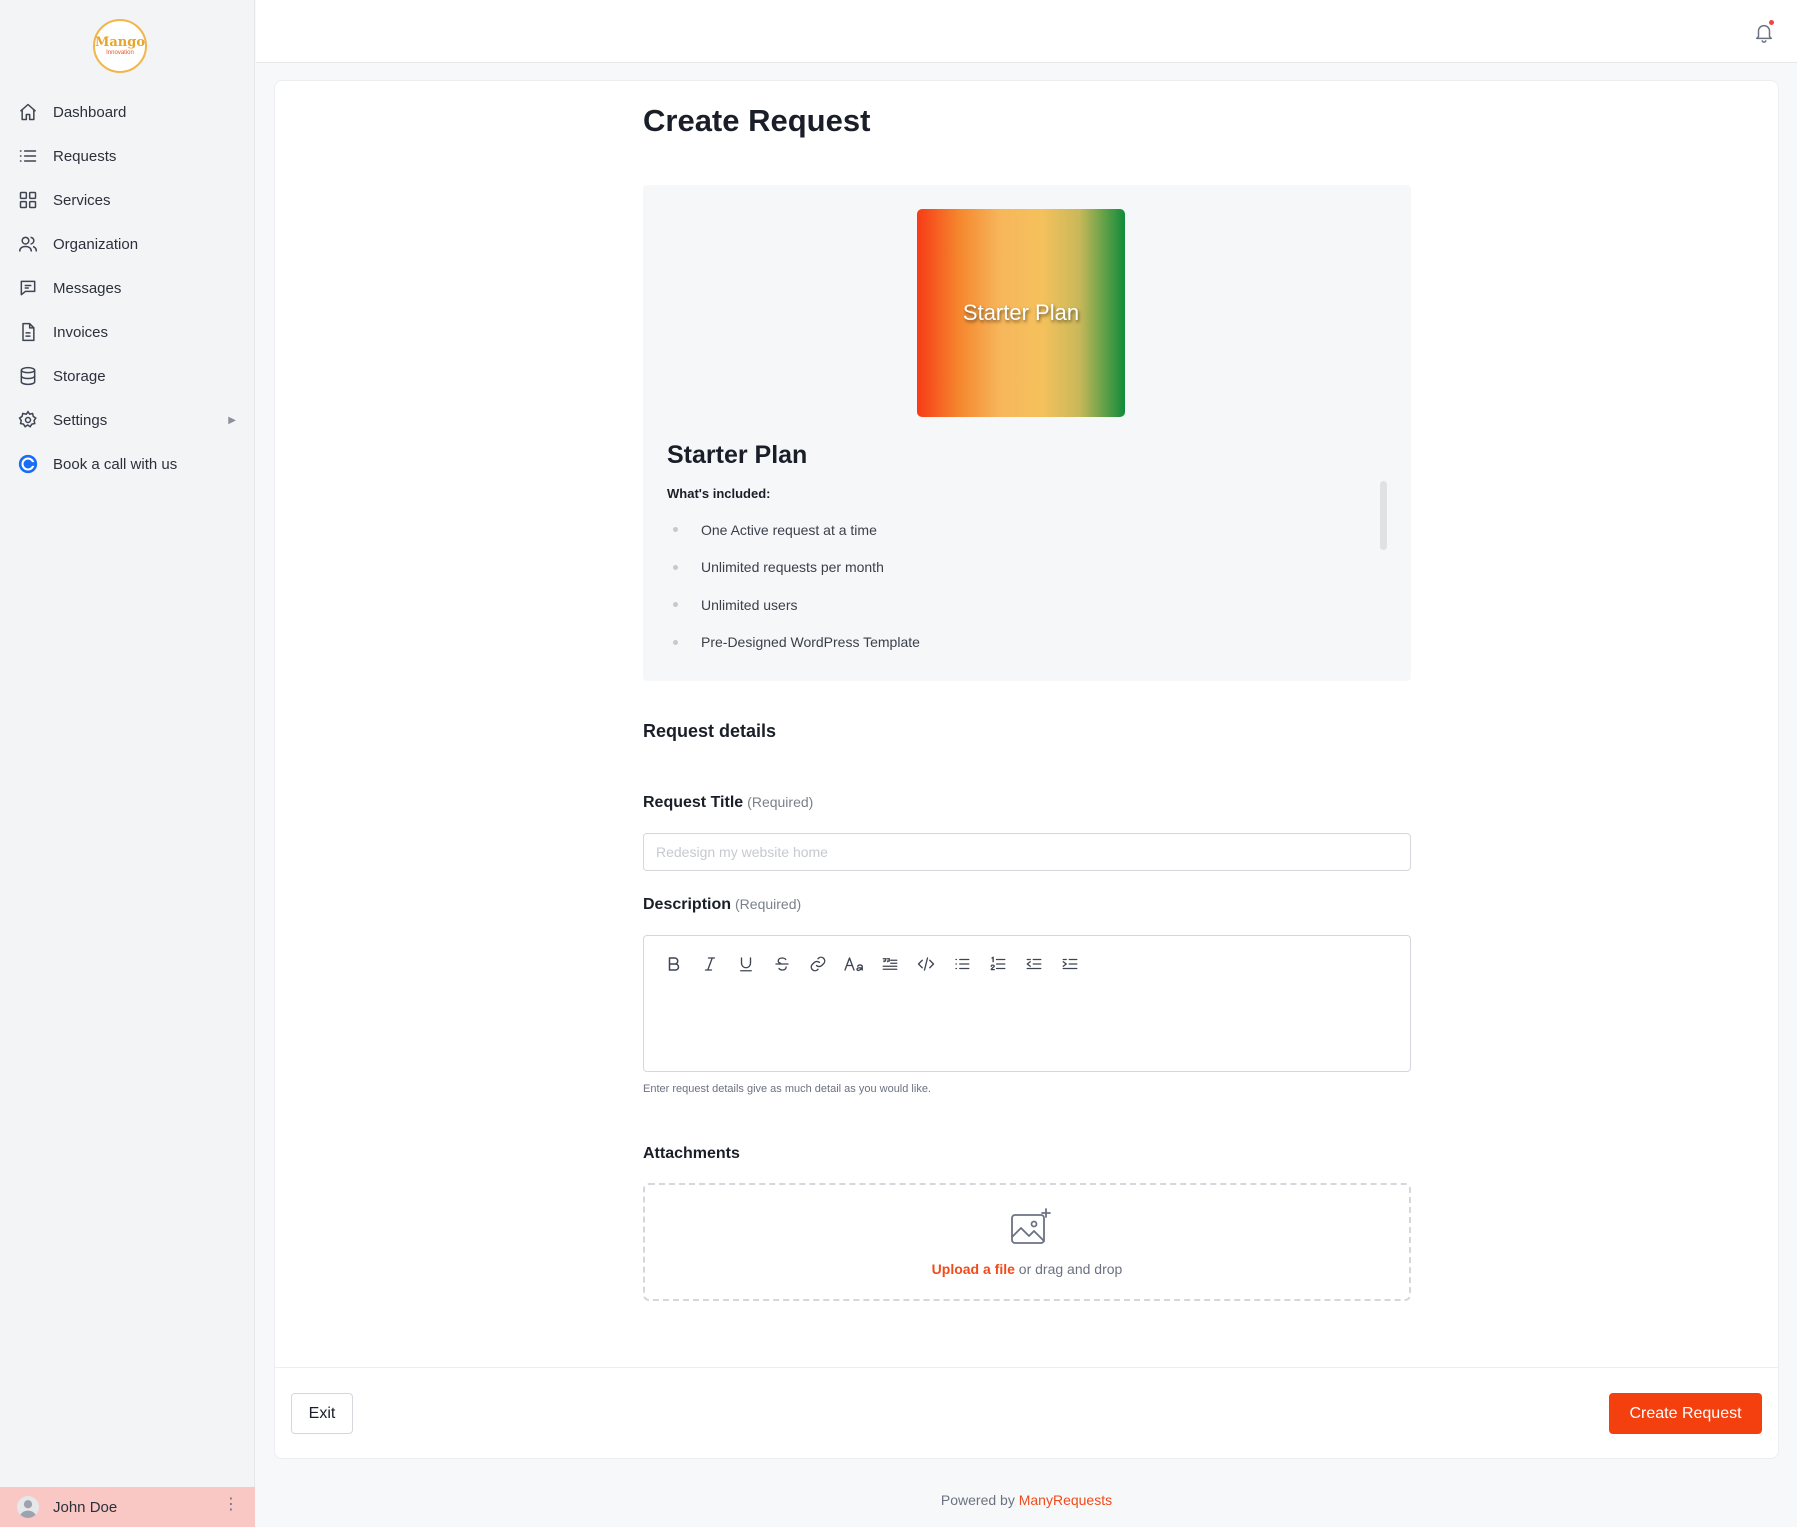 Image resolution: width=1797 pixels, height=1527 pixels. Describe the element at coordinates (1383, 515) in the screenshot. I see `scrollbar` at that location.